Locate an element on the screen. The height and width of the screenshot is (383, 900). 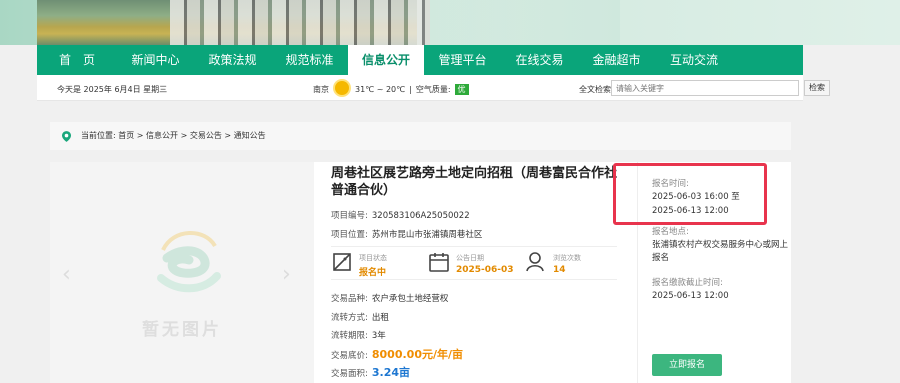
stat-views: 浏览次数 14 is located at coordinates (570, 264).